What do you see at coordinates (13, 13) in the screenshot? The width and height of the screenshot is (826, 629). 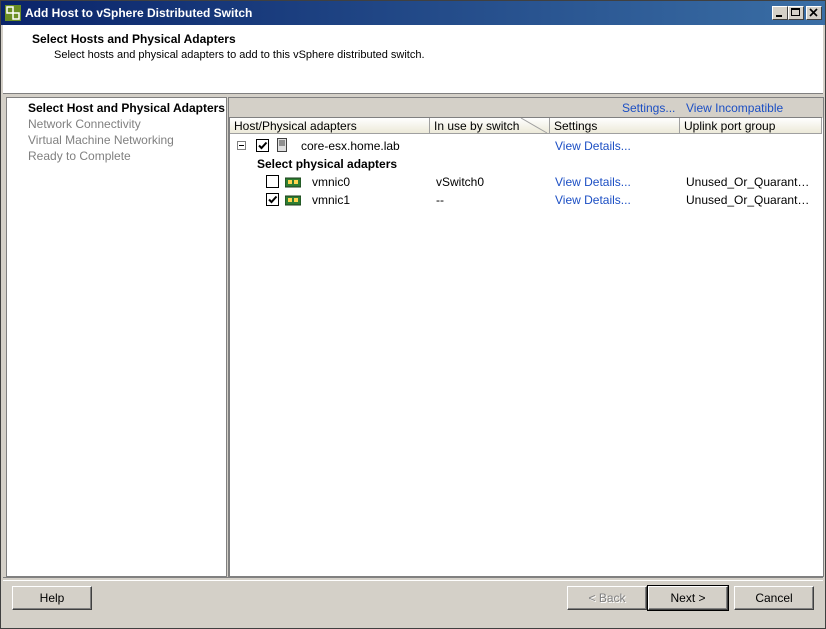 I see `vsphere-app-icon` at bounding box center [13, 13].